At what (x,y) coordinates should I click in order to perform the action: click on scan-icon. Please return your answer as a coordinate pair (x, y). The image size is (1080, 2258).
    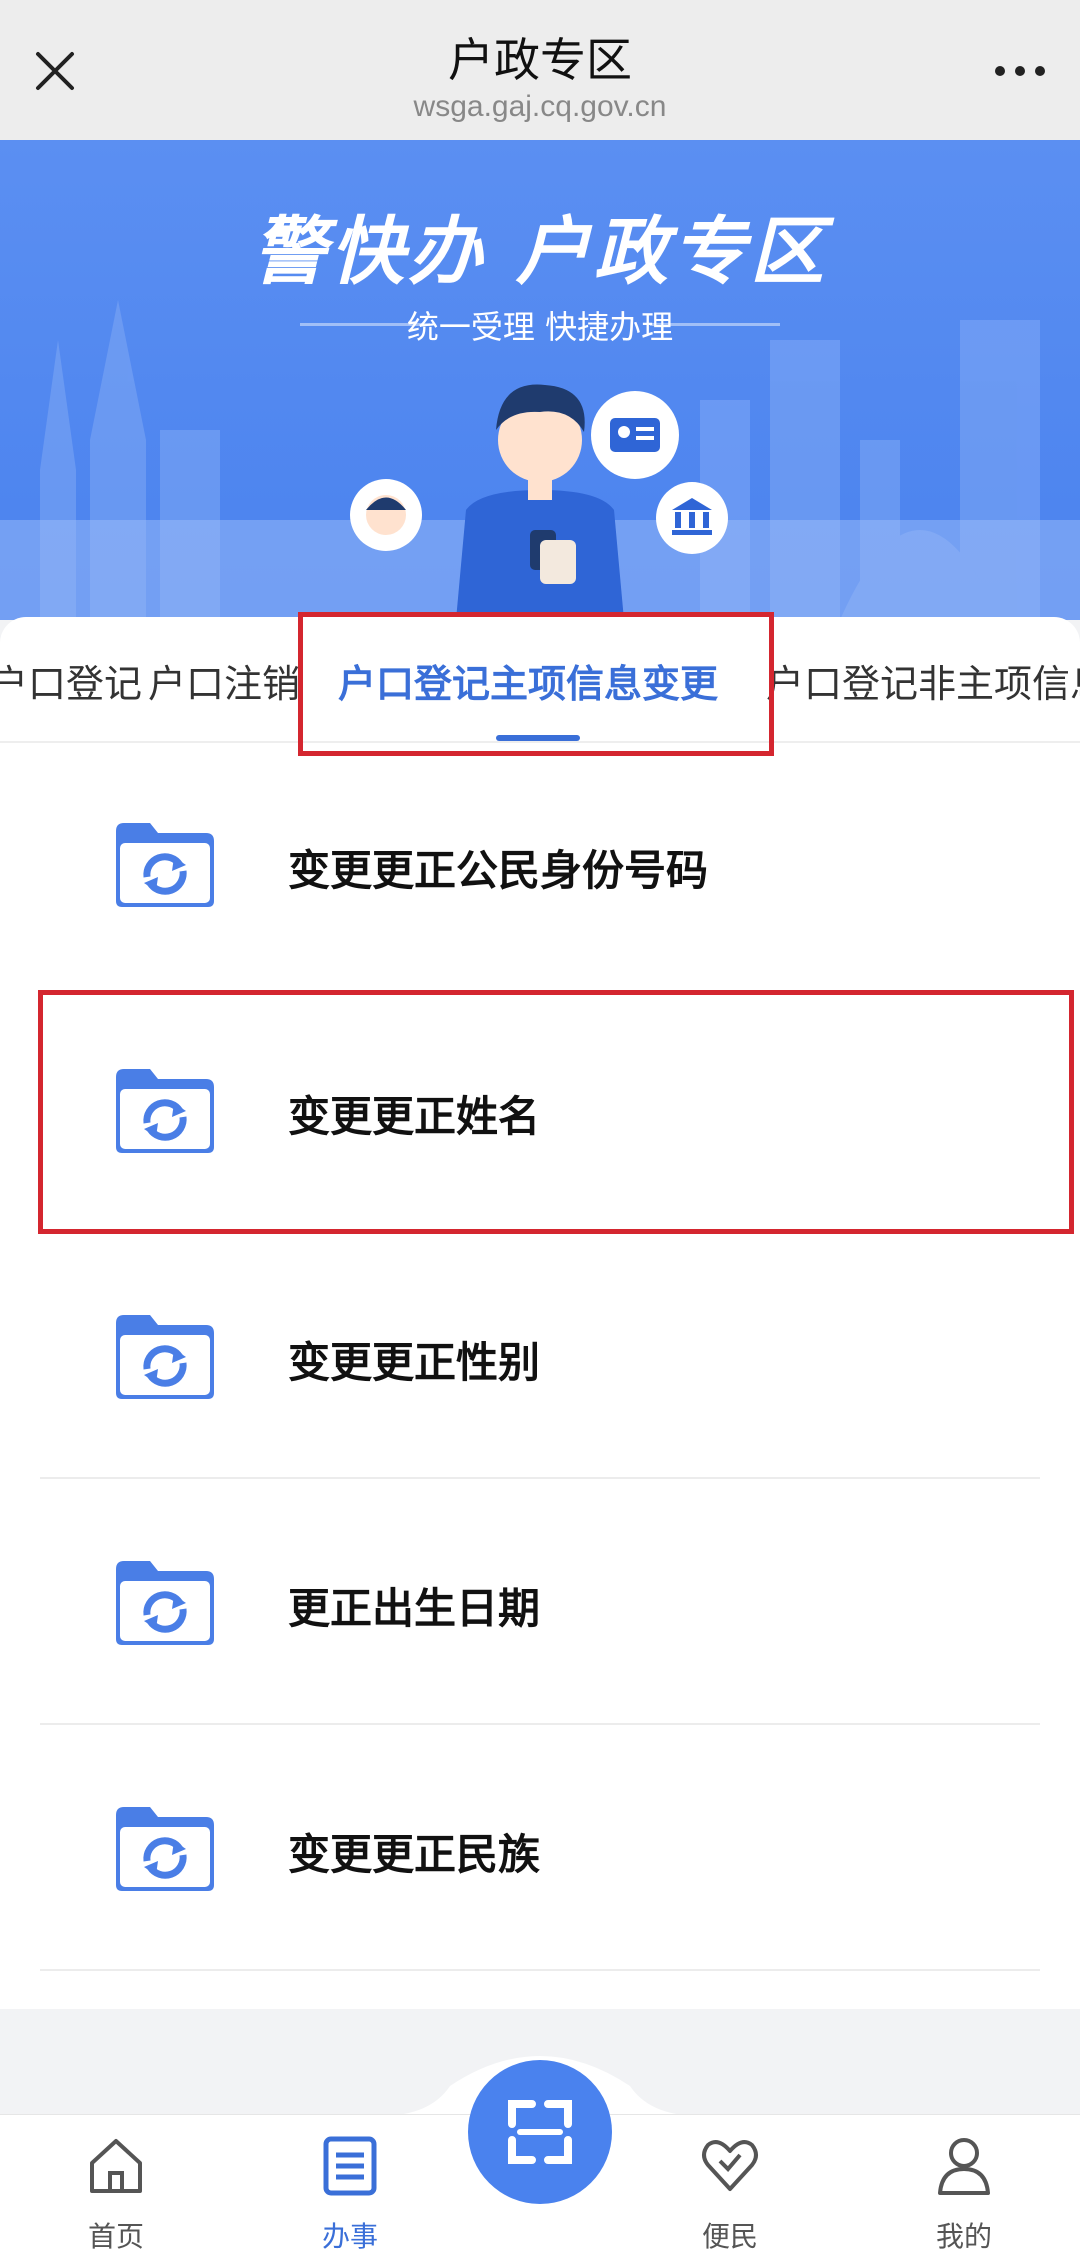
    Looking at the image, I should click on (540, 2132).